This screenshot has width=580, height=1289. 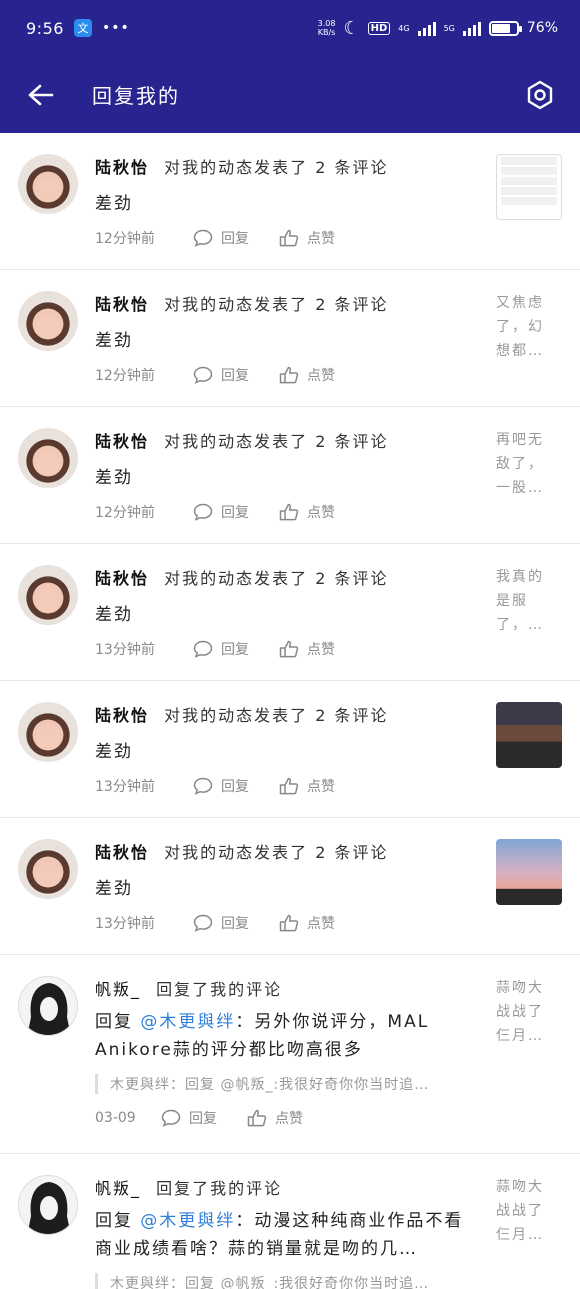 What do you see at coordinates (326, 28) in the screenshot?
I see `network-speed: 3.08 KB/s` at bounding box center [326, 28].